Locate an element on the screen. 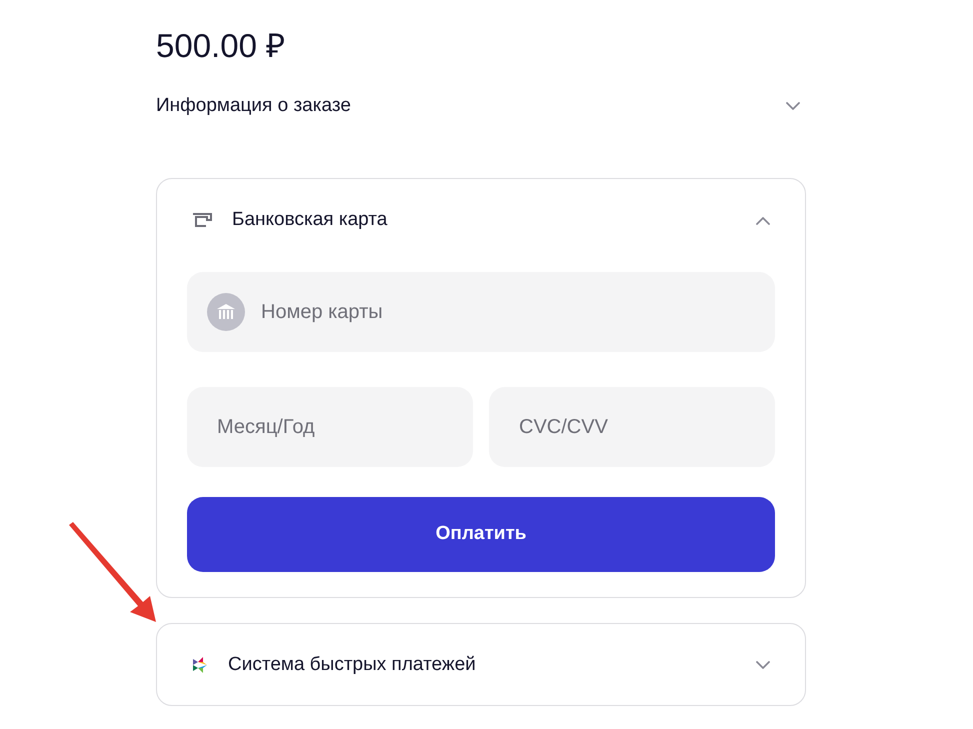  input-field: CVC/CVV is located at coordinates (632, 427).